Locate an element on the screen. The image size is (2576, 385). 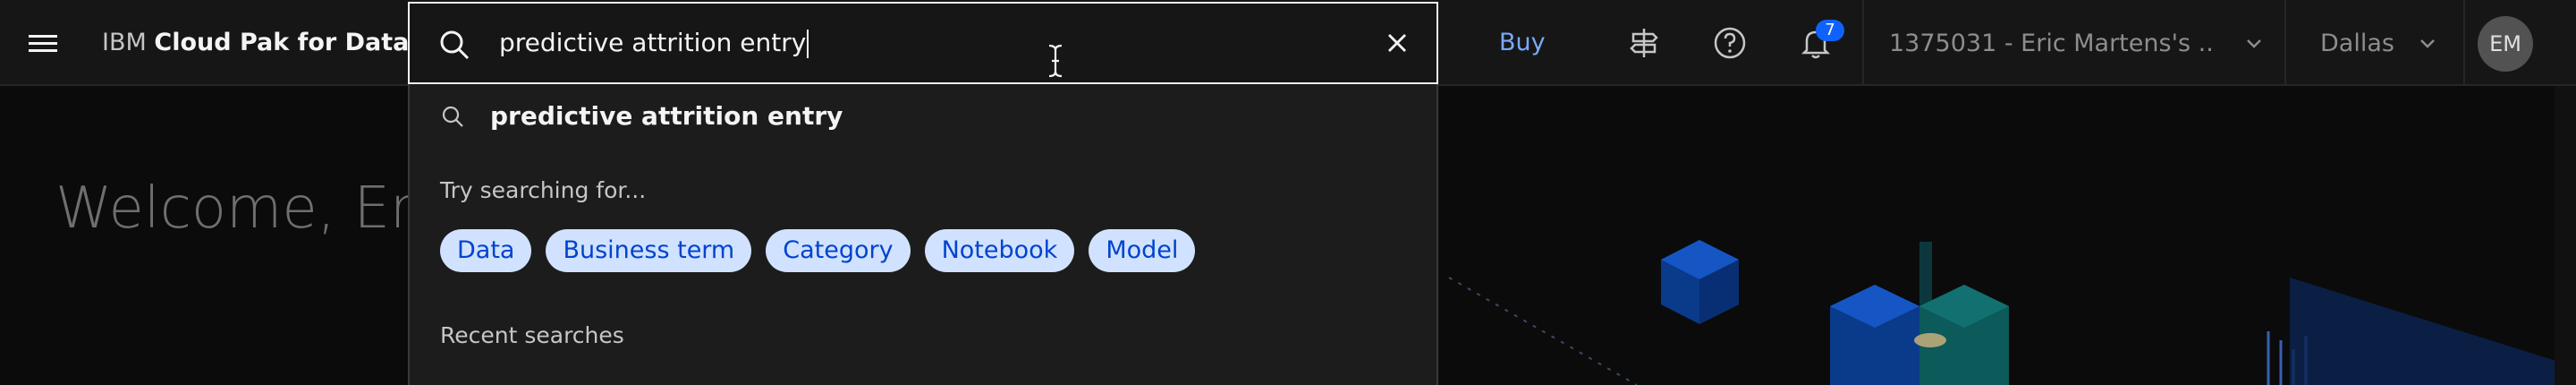
recent-searches-label: Recent searches is located at coordinates (532, 335).